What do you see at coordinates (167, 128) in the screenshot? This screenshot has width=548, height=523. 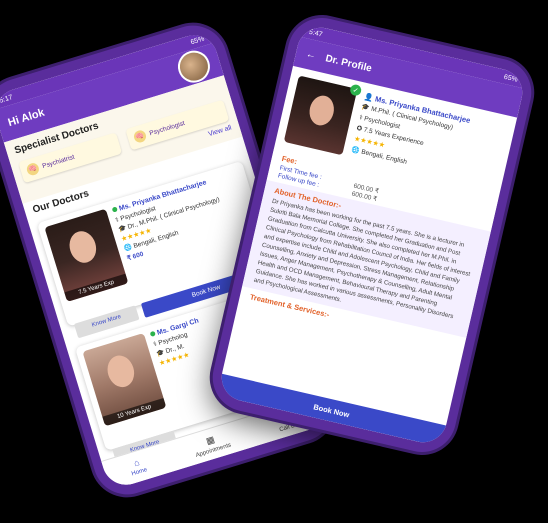 I see `chip-label: Psychologist` at bounding box center [167, 128].